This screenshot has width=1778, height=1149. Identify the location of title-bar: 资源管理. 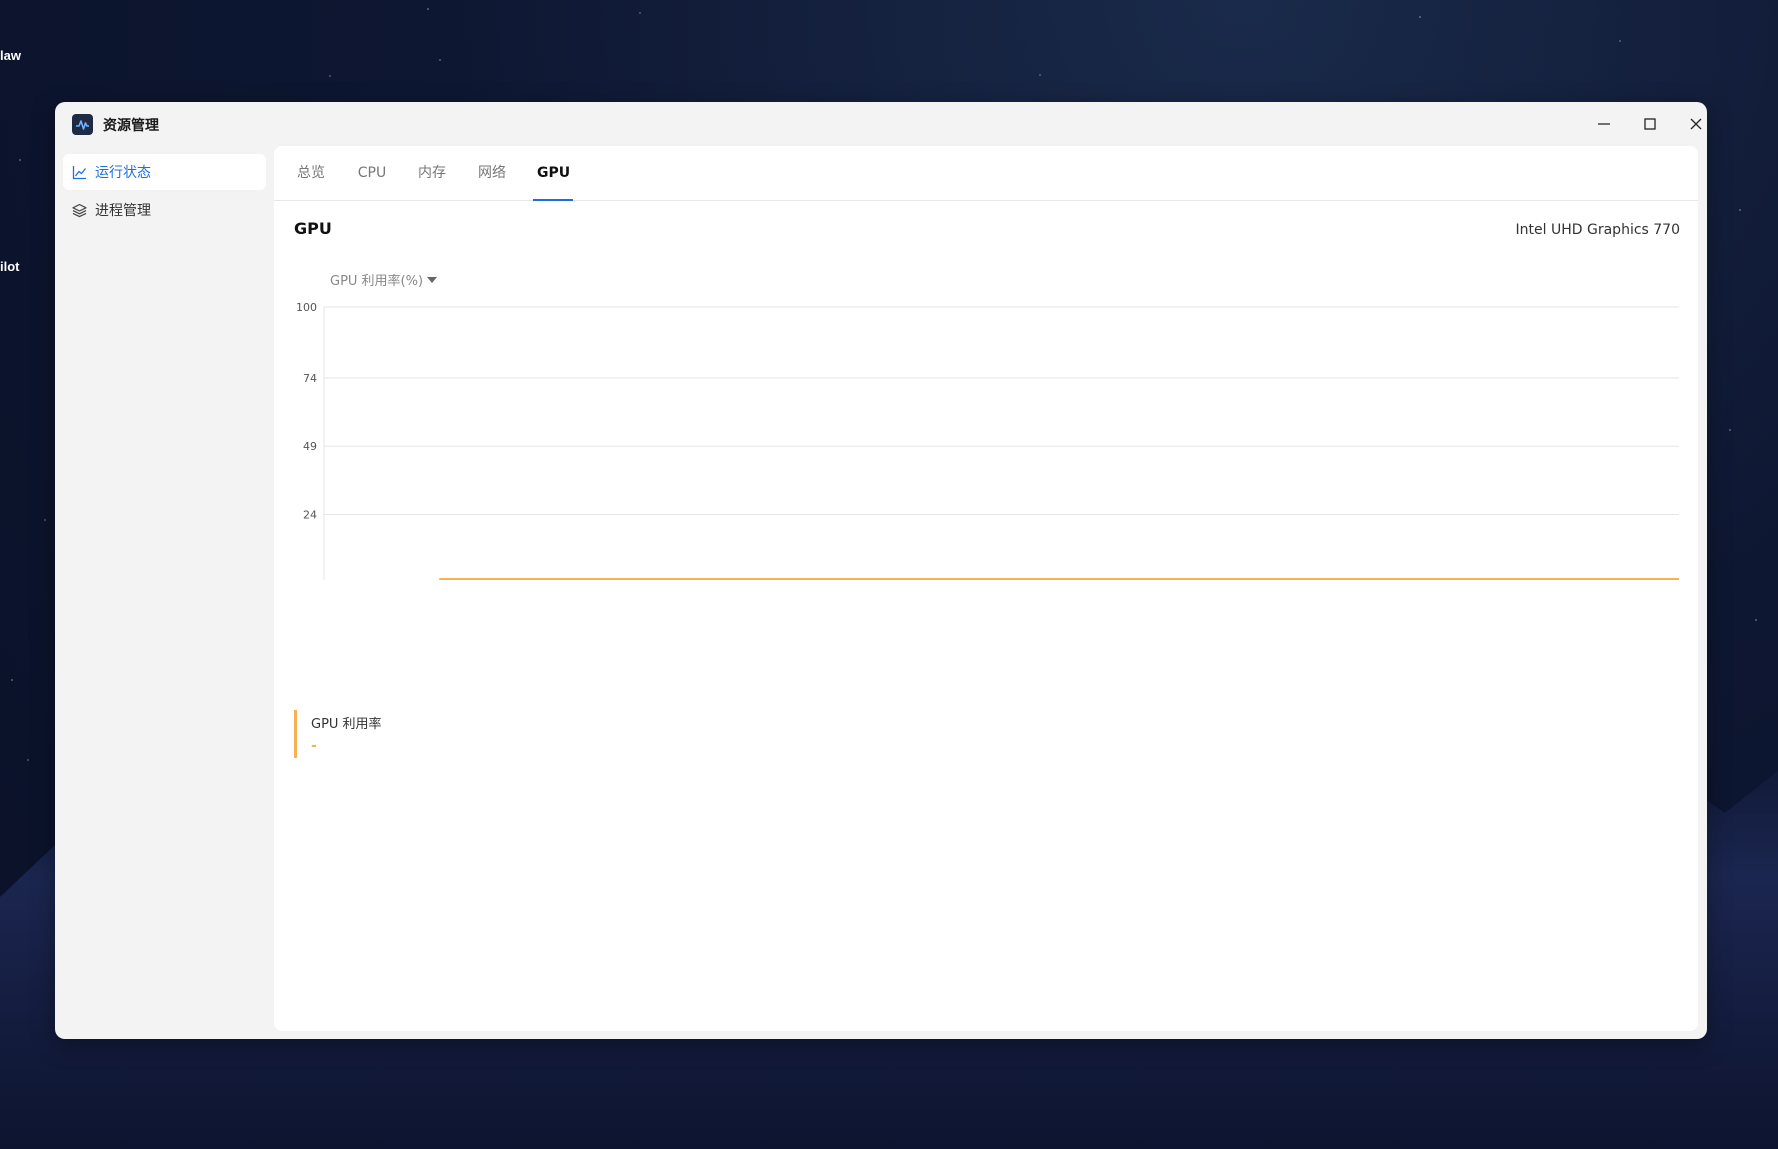
(881, 124).